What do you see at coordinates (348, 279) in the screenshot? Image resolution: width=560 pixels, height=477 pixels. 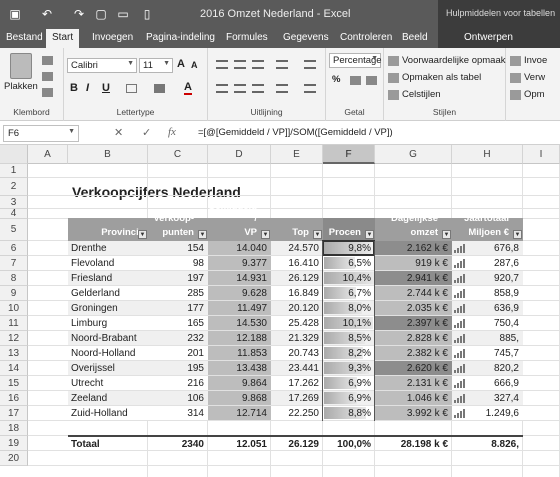 I see `cell-procent: 10,4%` at bounding box center [348, 279].